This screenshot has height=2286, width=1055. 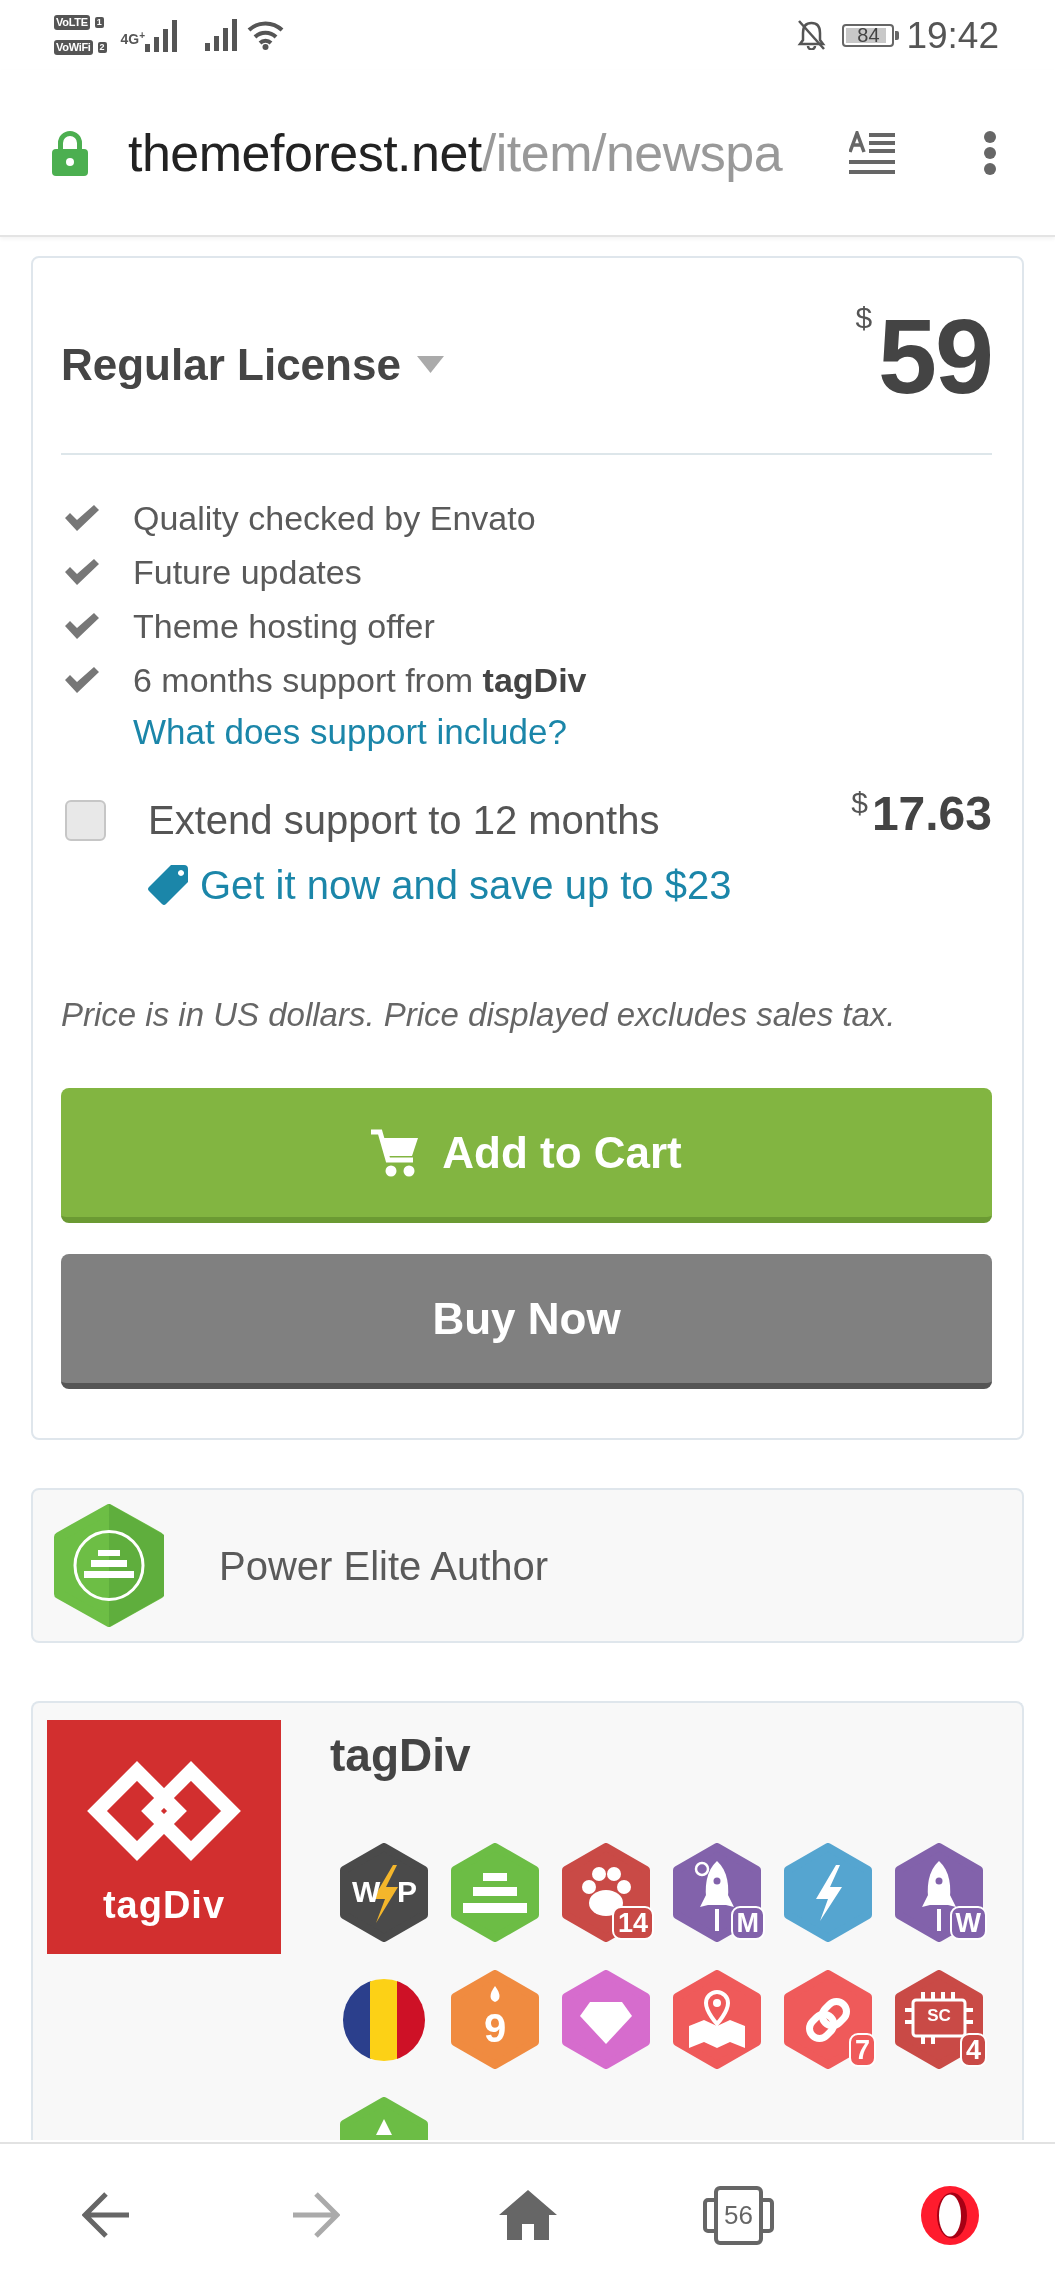 I want to click on badge-number: 14, so click(x=632, y=1923).